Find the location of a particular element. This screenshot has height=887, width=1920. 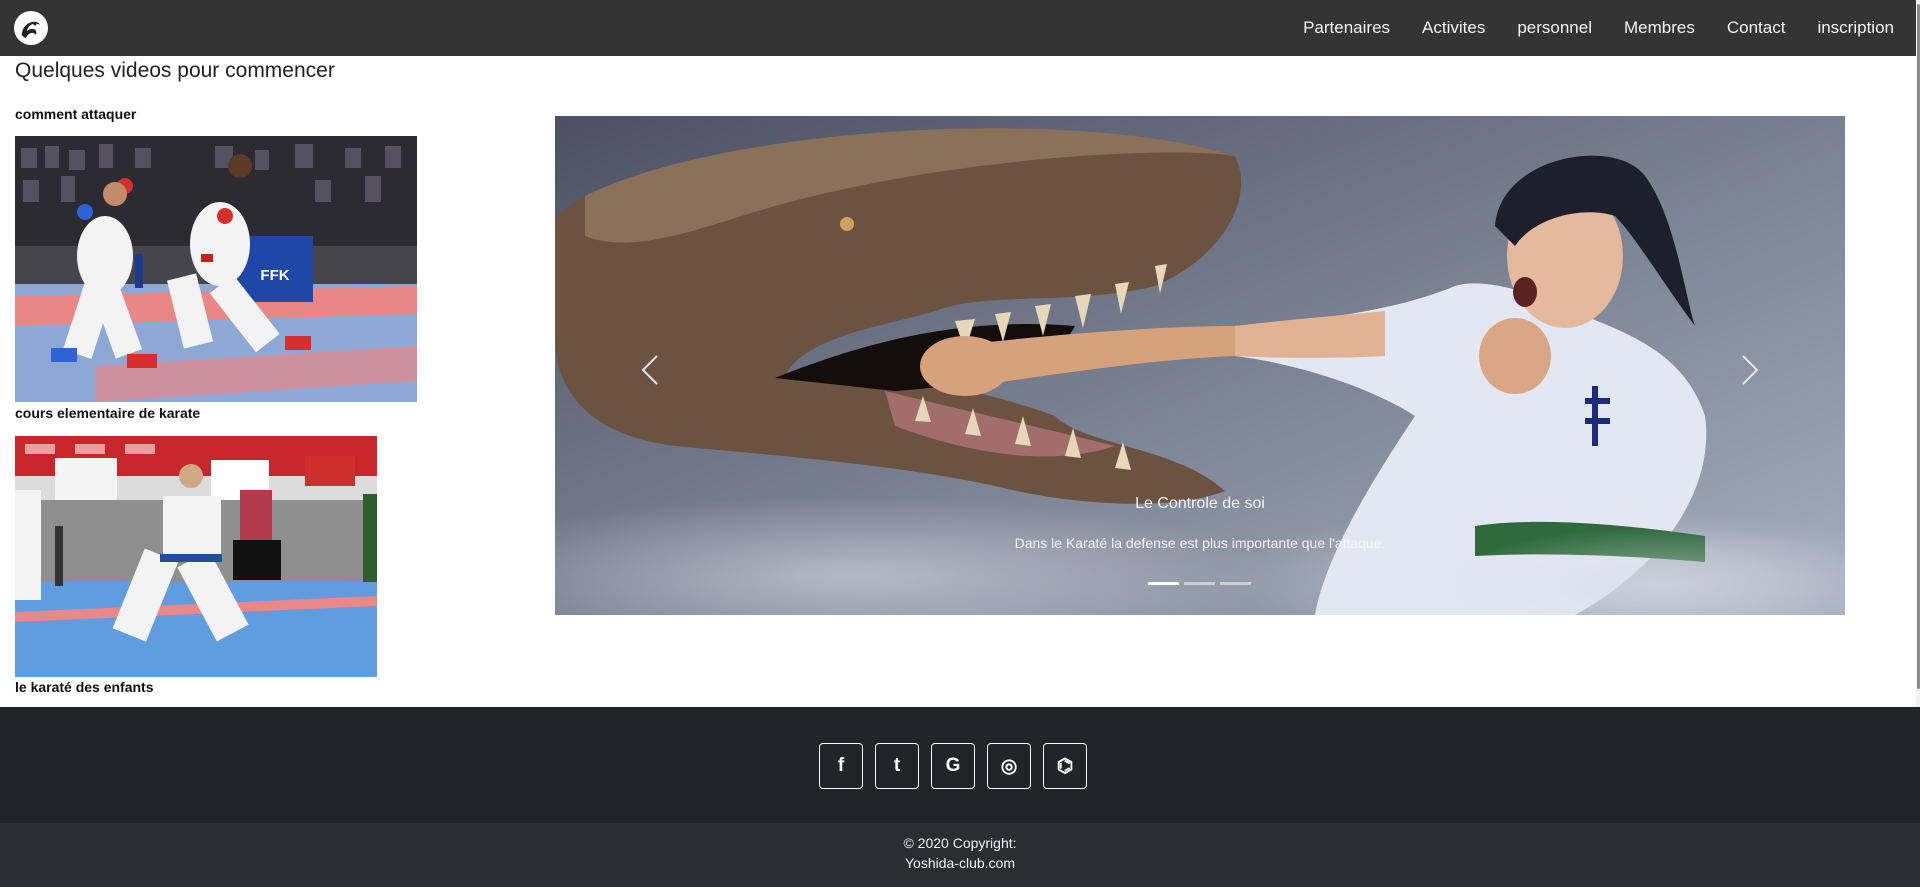

video-title-cours: cours elementaire de karate is located at coordinates (107, 413).